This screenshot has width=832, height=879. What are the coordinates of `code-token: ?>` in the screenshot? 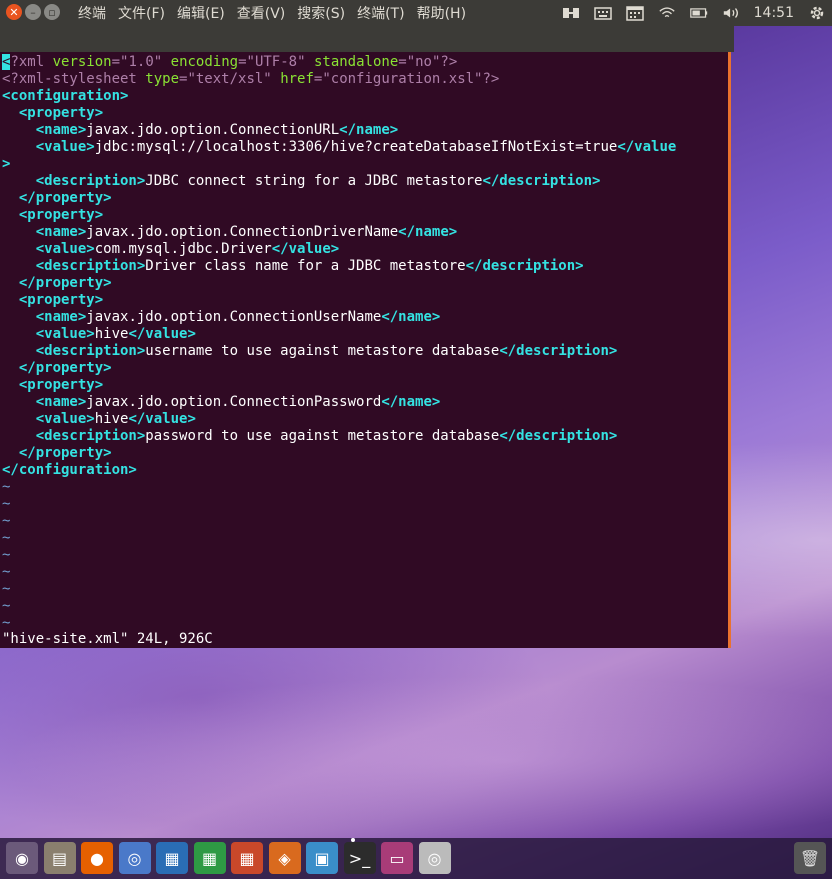 It's located at (449, 62).